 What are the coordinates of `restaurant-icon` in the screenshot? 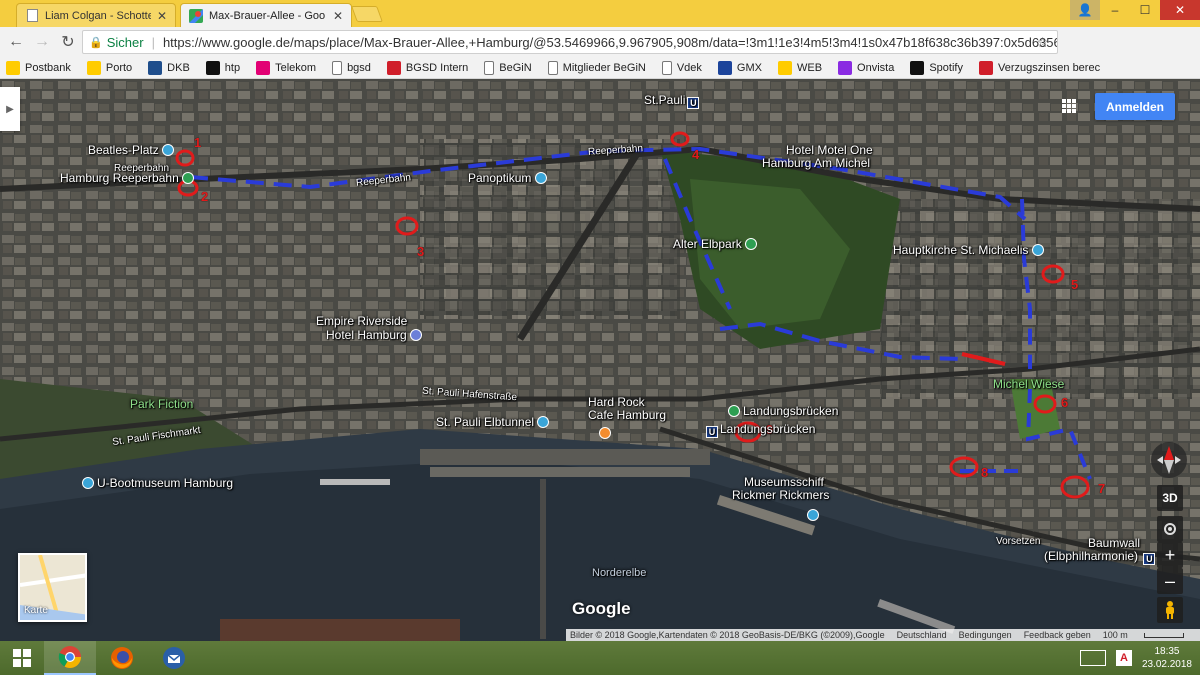 It's located at (605, 433).